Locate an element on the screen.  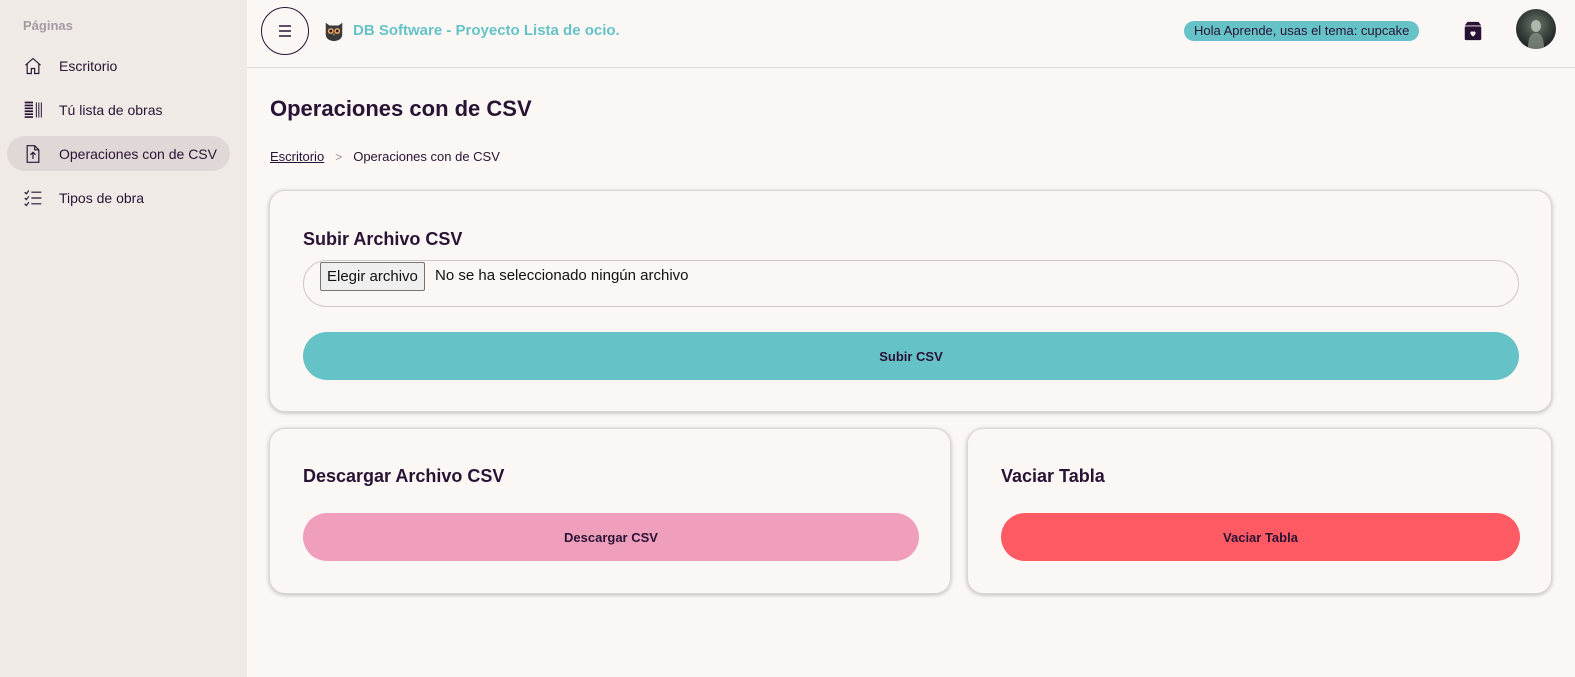
sidebar-item-lista-obras: Tú lista de obras is located at coordinates (118, 109).